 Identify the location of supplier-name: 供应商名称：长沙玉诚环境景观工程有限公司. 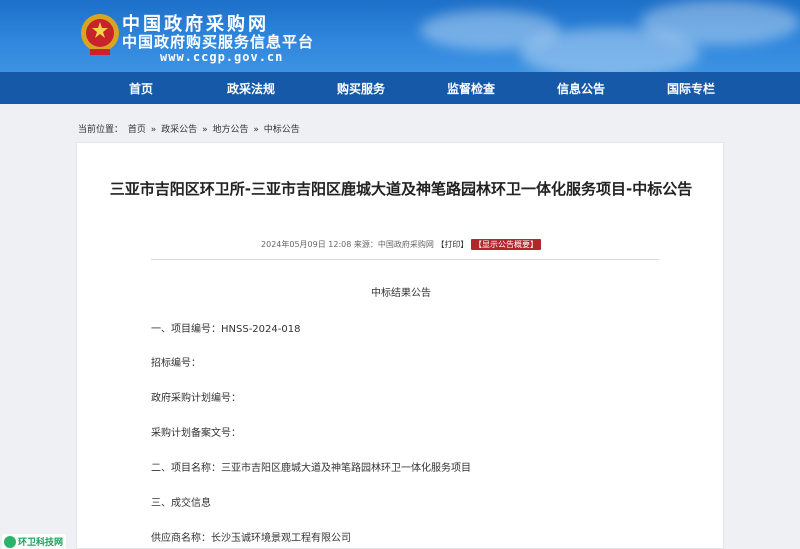
(251, 538).